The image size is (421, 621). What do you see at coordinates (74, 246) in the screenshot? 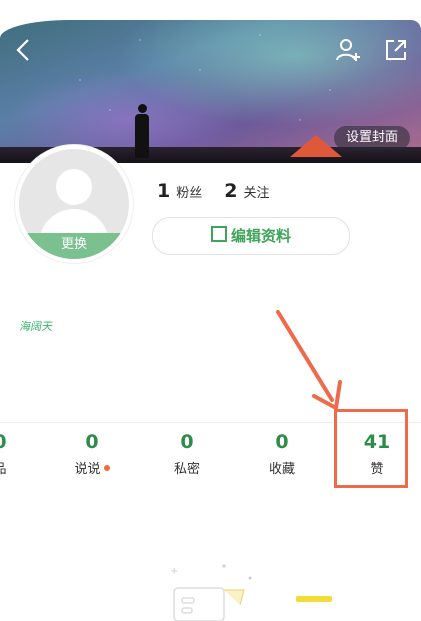
I see `change-avatar-label: 更换` at bounding box center [74, 246].